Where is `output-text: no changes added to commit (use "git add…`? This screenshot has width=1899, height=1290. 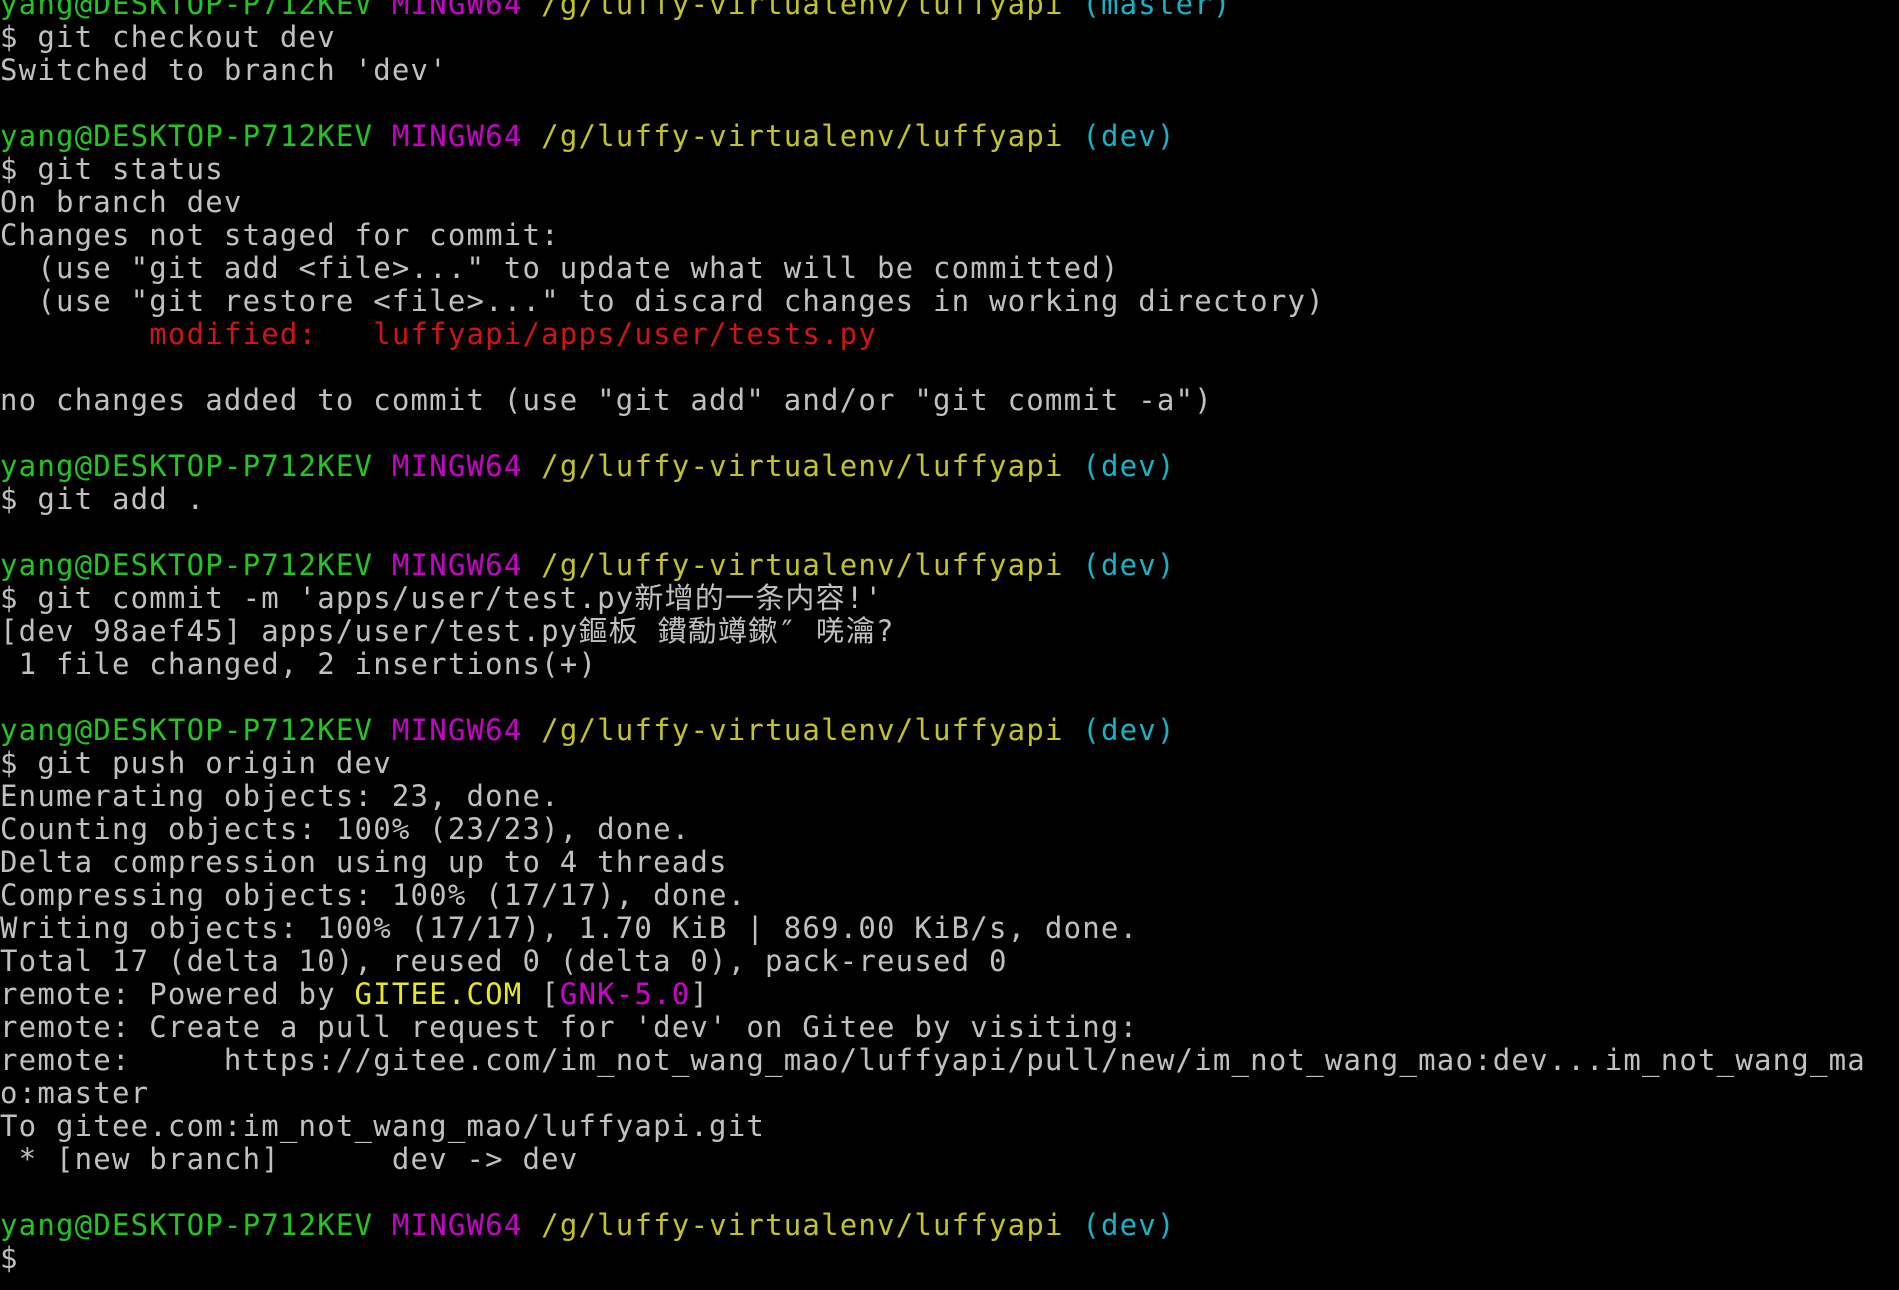
output-text: no changes added to commit (use "git add… is located at coordinates (606, 400).